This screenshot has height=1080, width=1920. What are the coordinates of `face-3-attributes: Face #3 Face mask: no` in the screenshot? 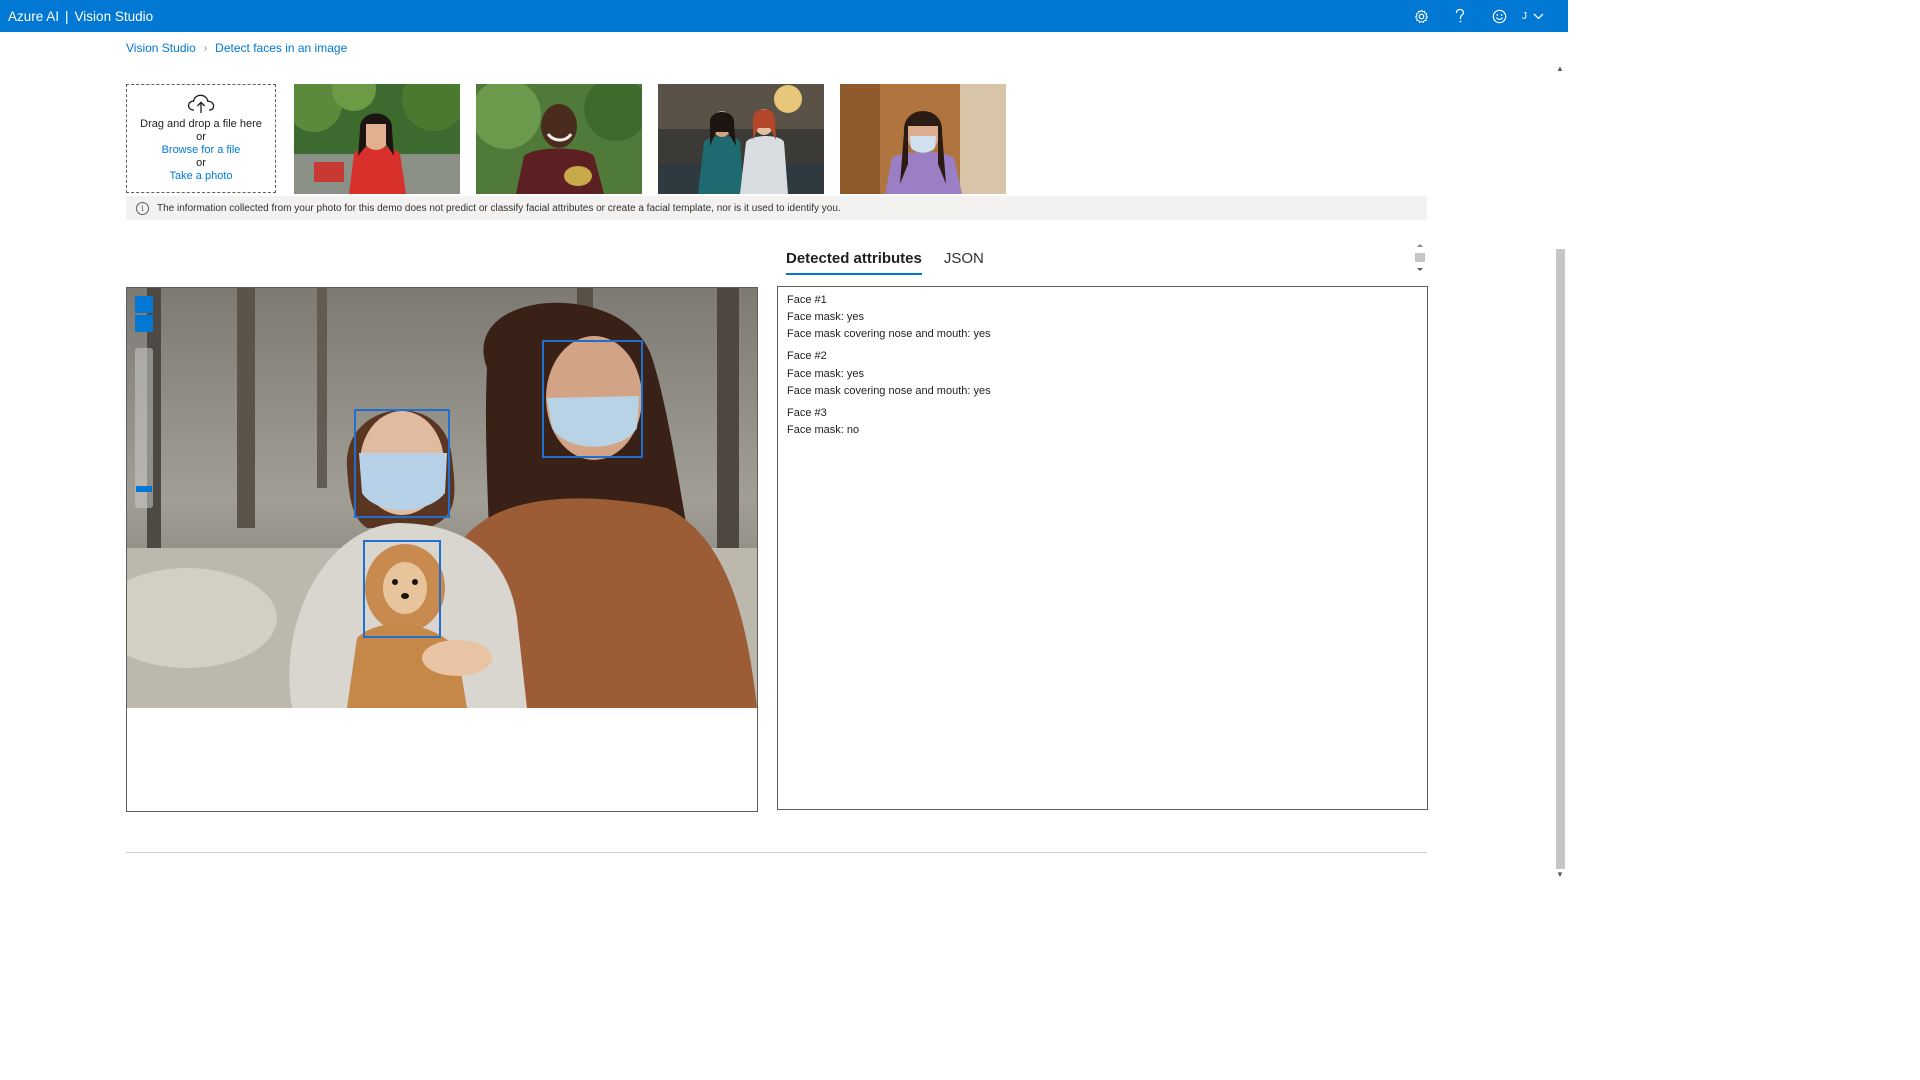 It's located at (1102, 422).